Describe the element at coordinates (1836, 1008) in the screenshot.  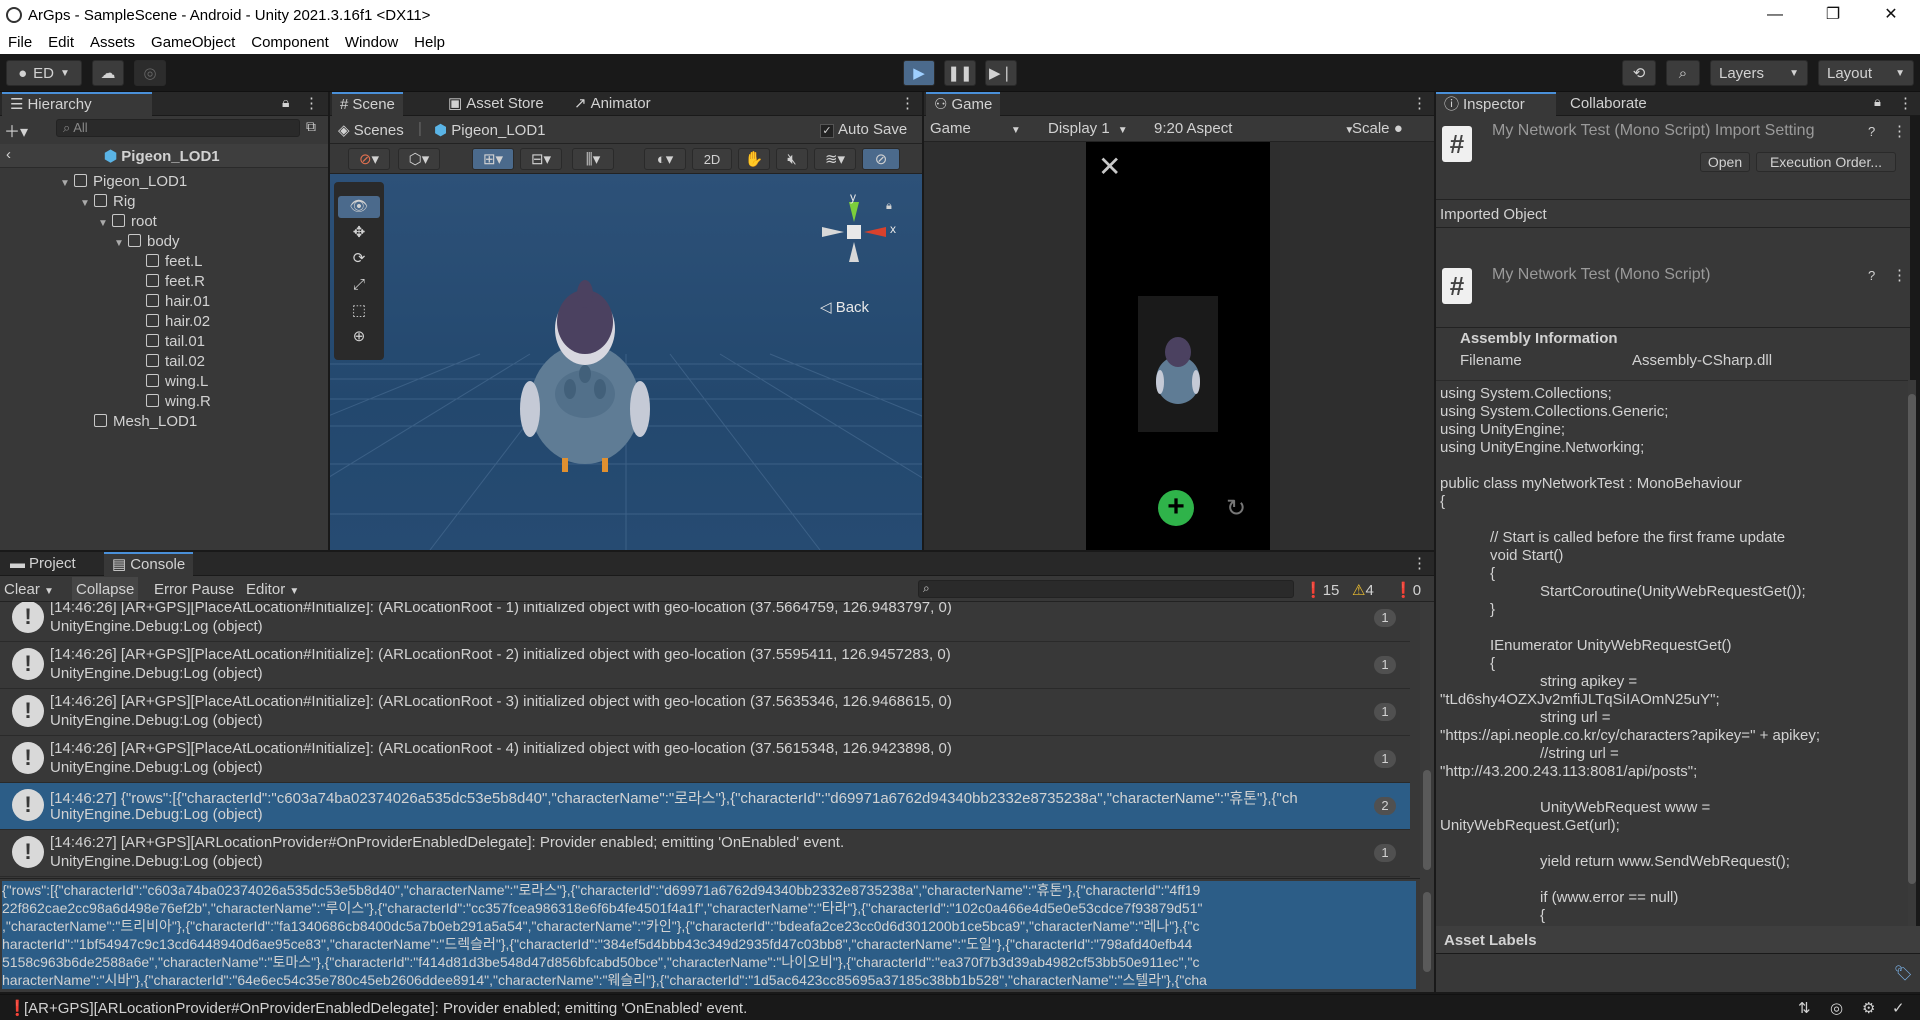
I see `cache-icon: ◎` at that location.